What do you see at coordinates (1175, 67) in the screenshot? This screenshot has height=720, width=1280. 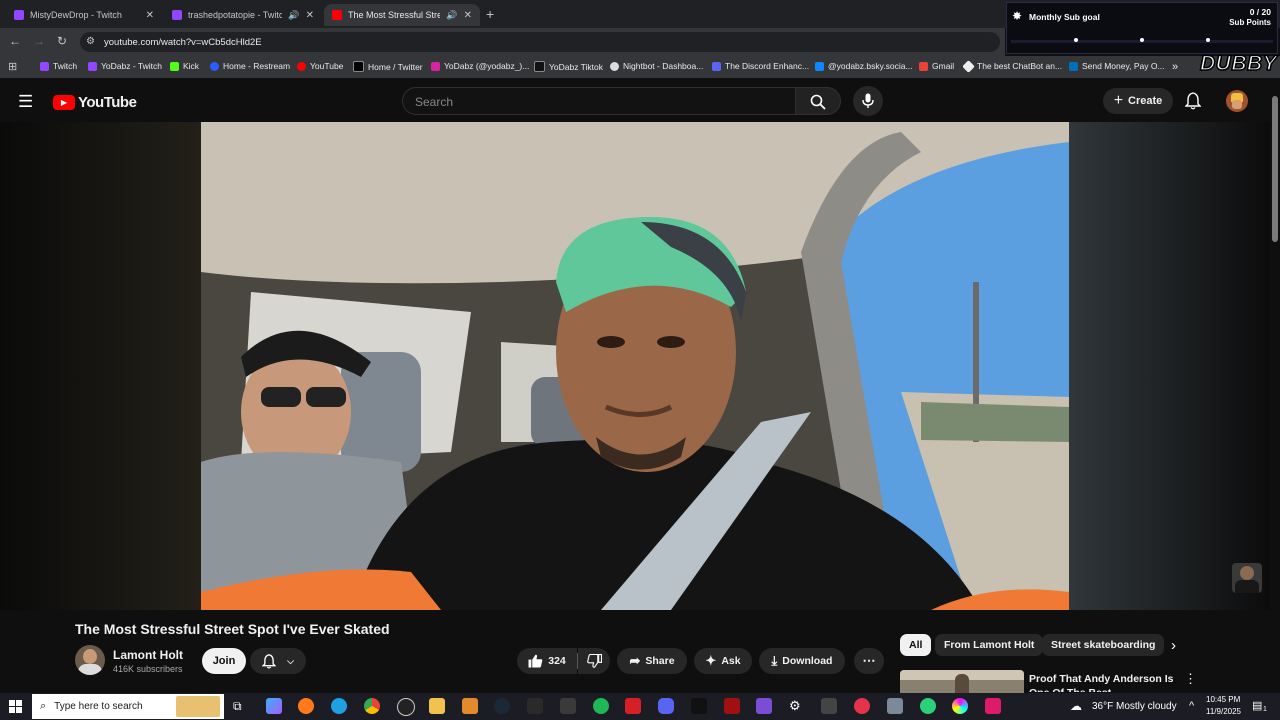 I see `bookmarks-more-button: »` at bounding box center [1175, 67].